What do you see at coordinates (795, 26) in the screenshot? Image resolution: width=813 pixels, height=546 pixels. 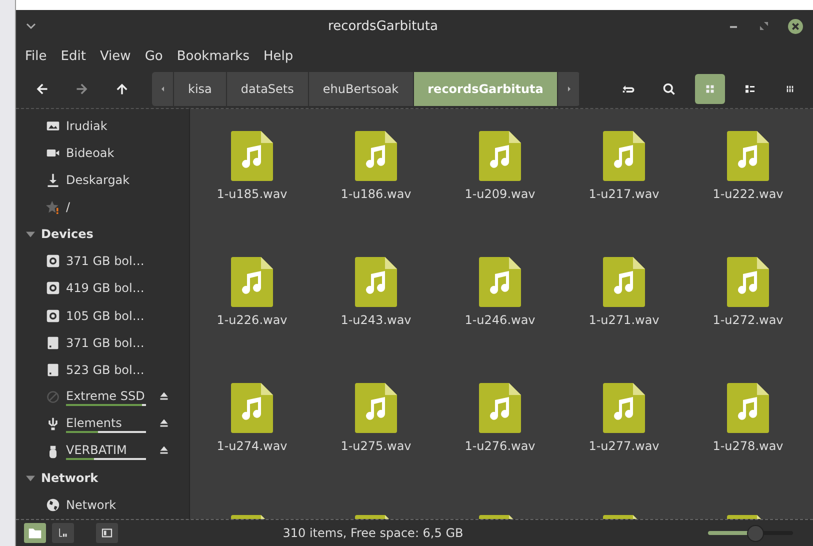 I see `close-icon` at bounding box center [795, 26].